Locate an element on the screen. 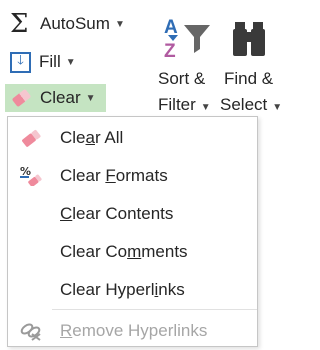  remove-hyperlinks-icon is located at coordinates (30, 332).